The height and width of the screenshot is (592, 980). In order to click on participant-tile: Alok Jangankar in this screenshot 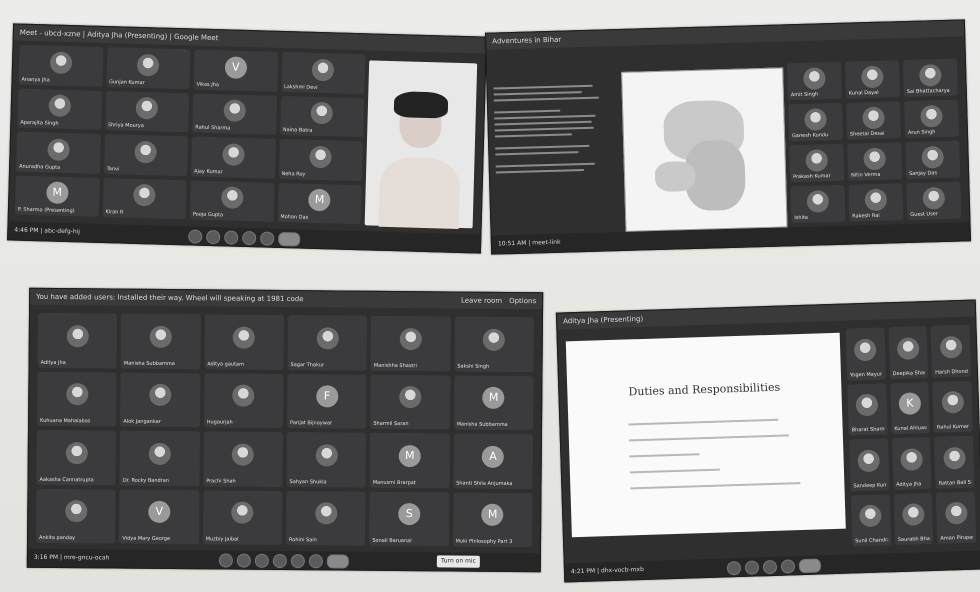, I will do `click(160, 400)`.